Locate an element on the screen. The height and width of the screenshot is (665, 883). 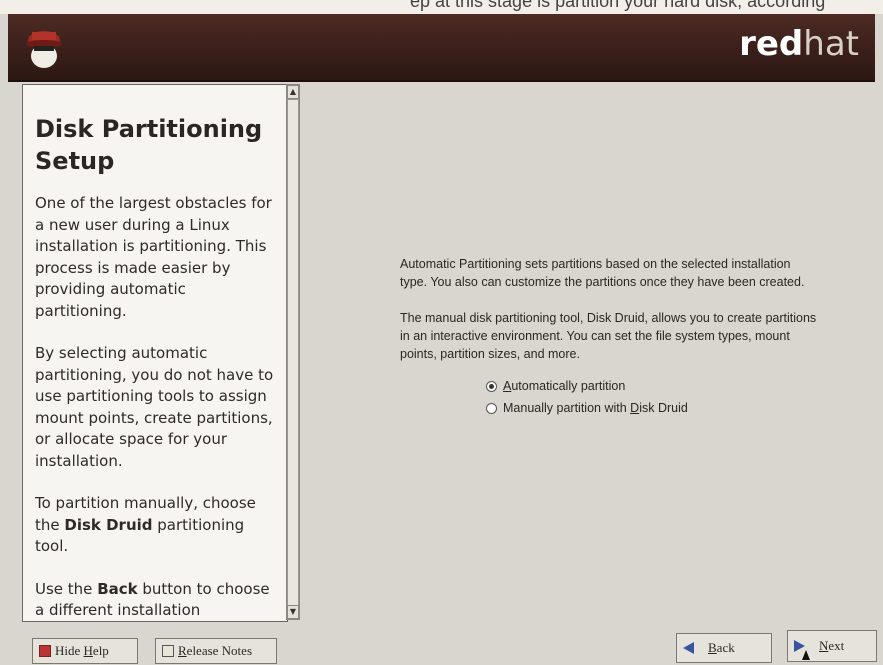
scroll-thumb is located at coordinates (293, 353).